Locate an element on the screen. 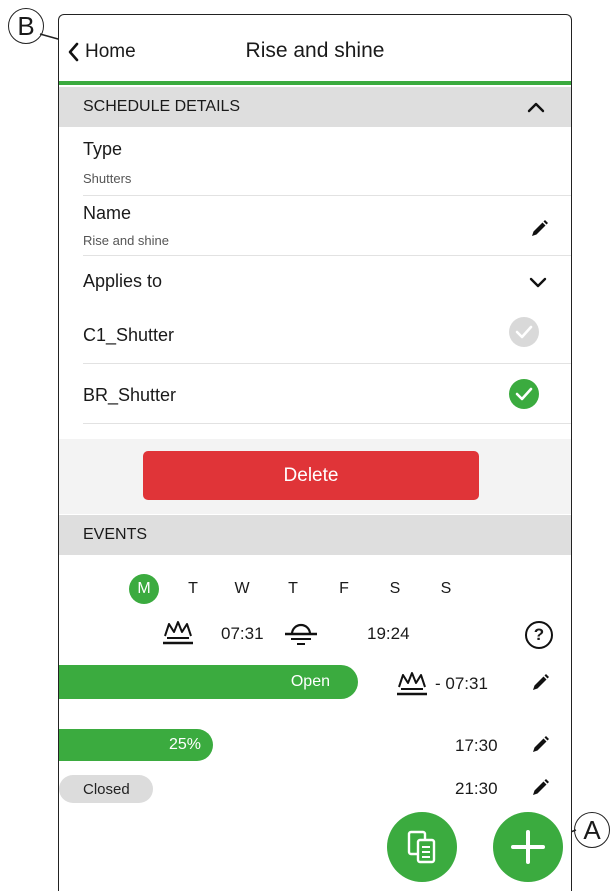  event-level-bar: Open is located at coordinates (208, 682).